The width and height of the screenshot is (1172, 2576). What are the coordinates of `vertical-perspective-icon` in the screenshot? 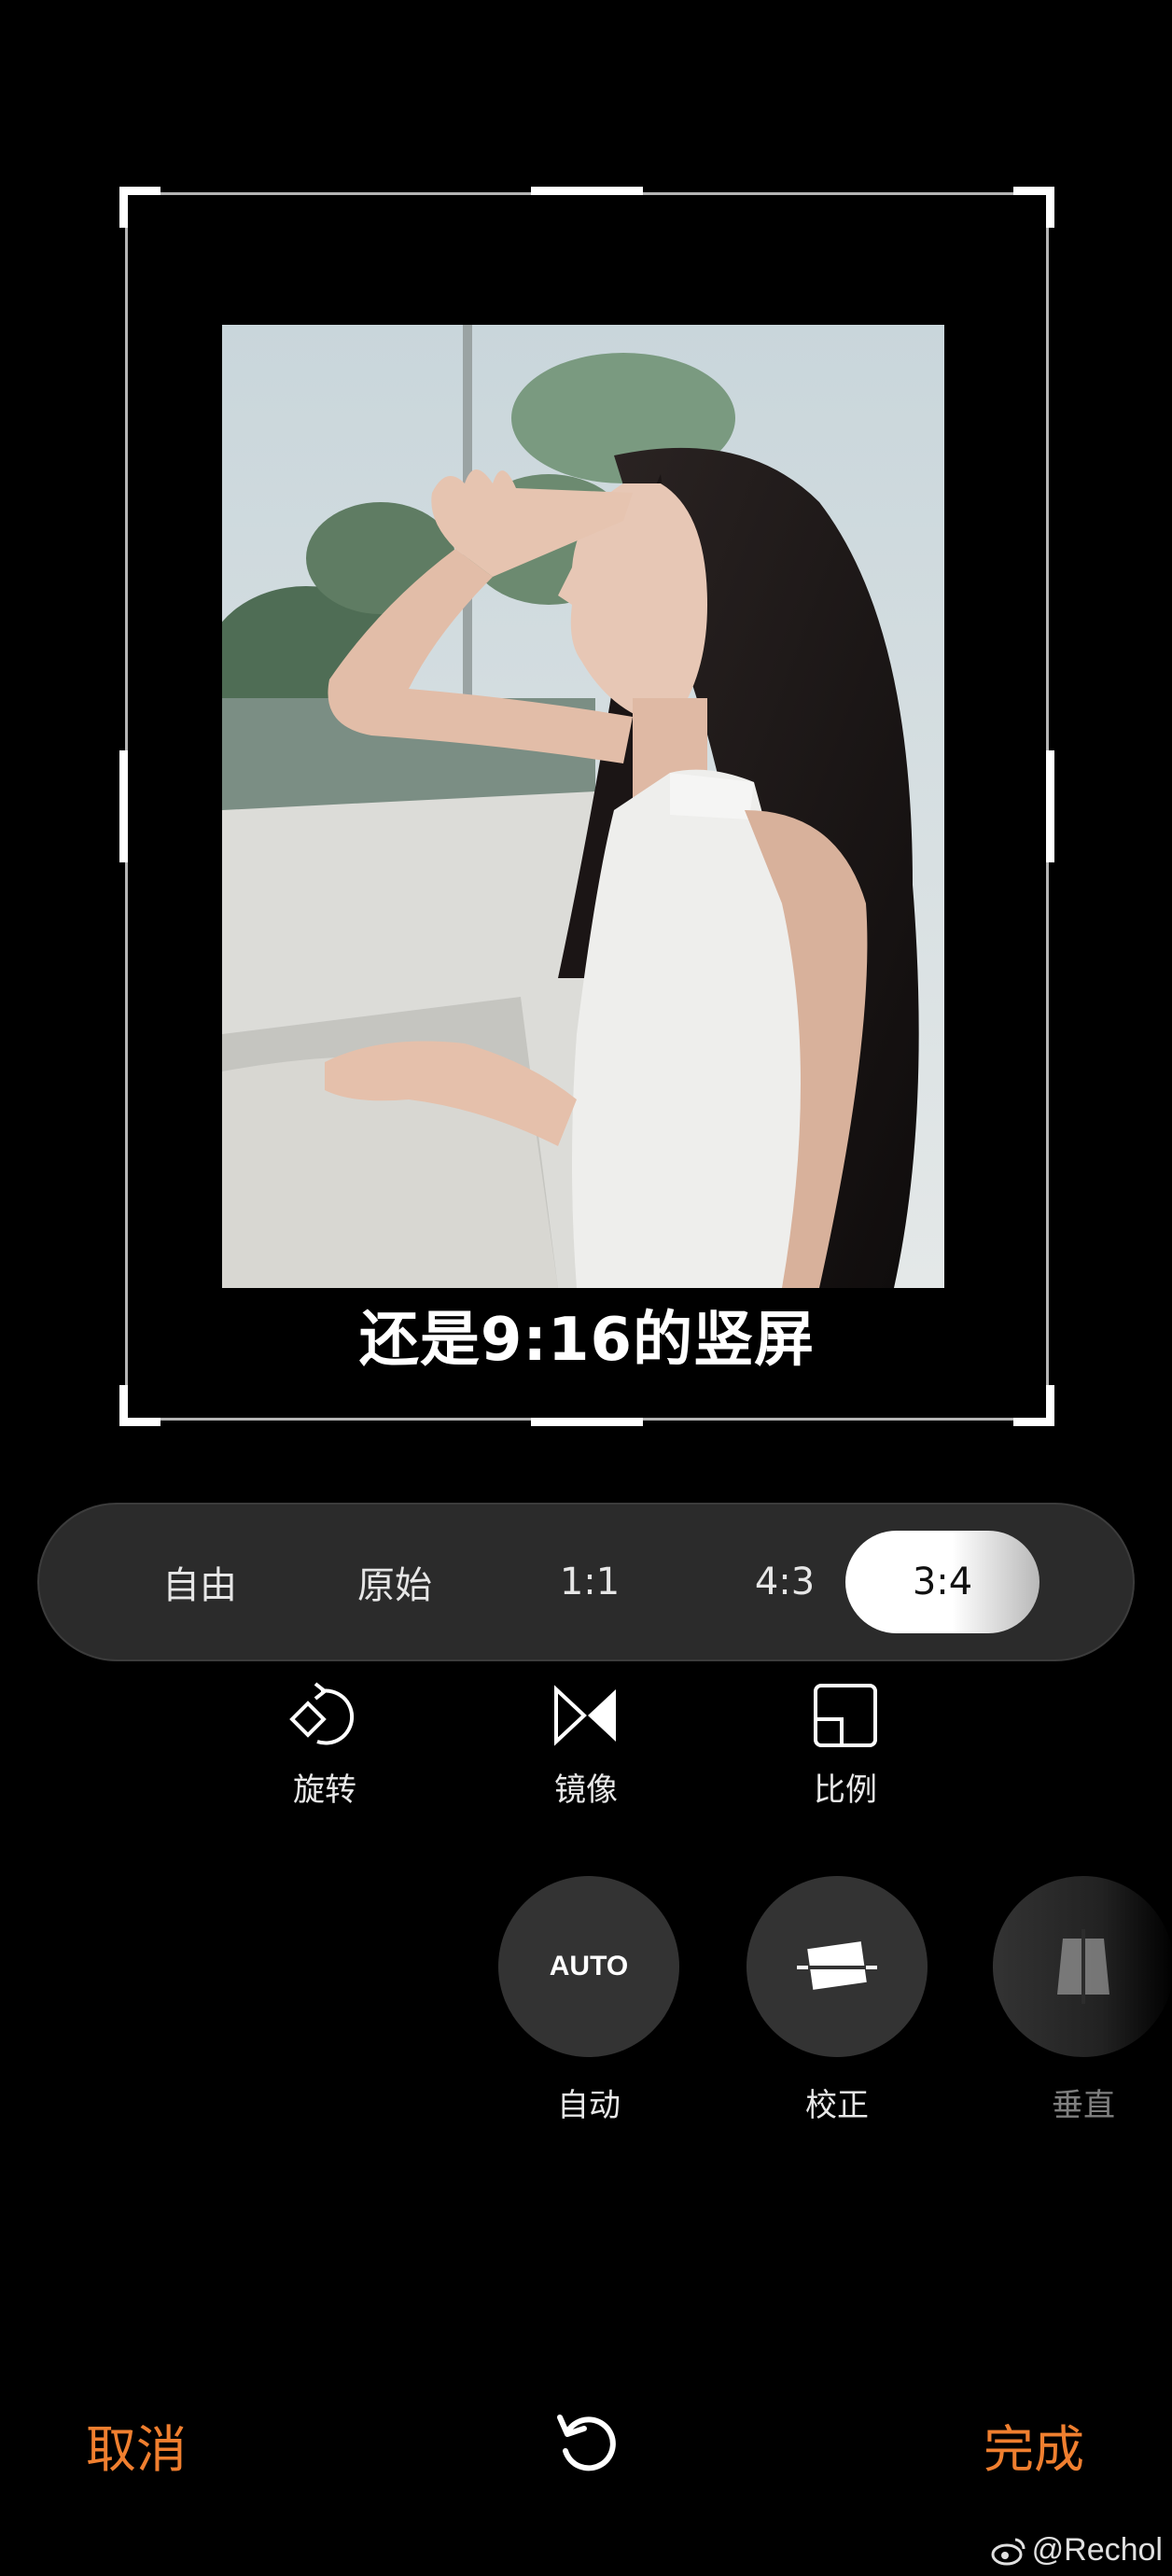 It's located at (1083, 1966).